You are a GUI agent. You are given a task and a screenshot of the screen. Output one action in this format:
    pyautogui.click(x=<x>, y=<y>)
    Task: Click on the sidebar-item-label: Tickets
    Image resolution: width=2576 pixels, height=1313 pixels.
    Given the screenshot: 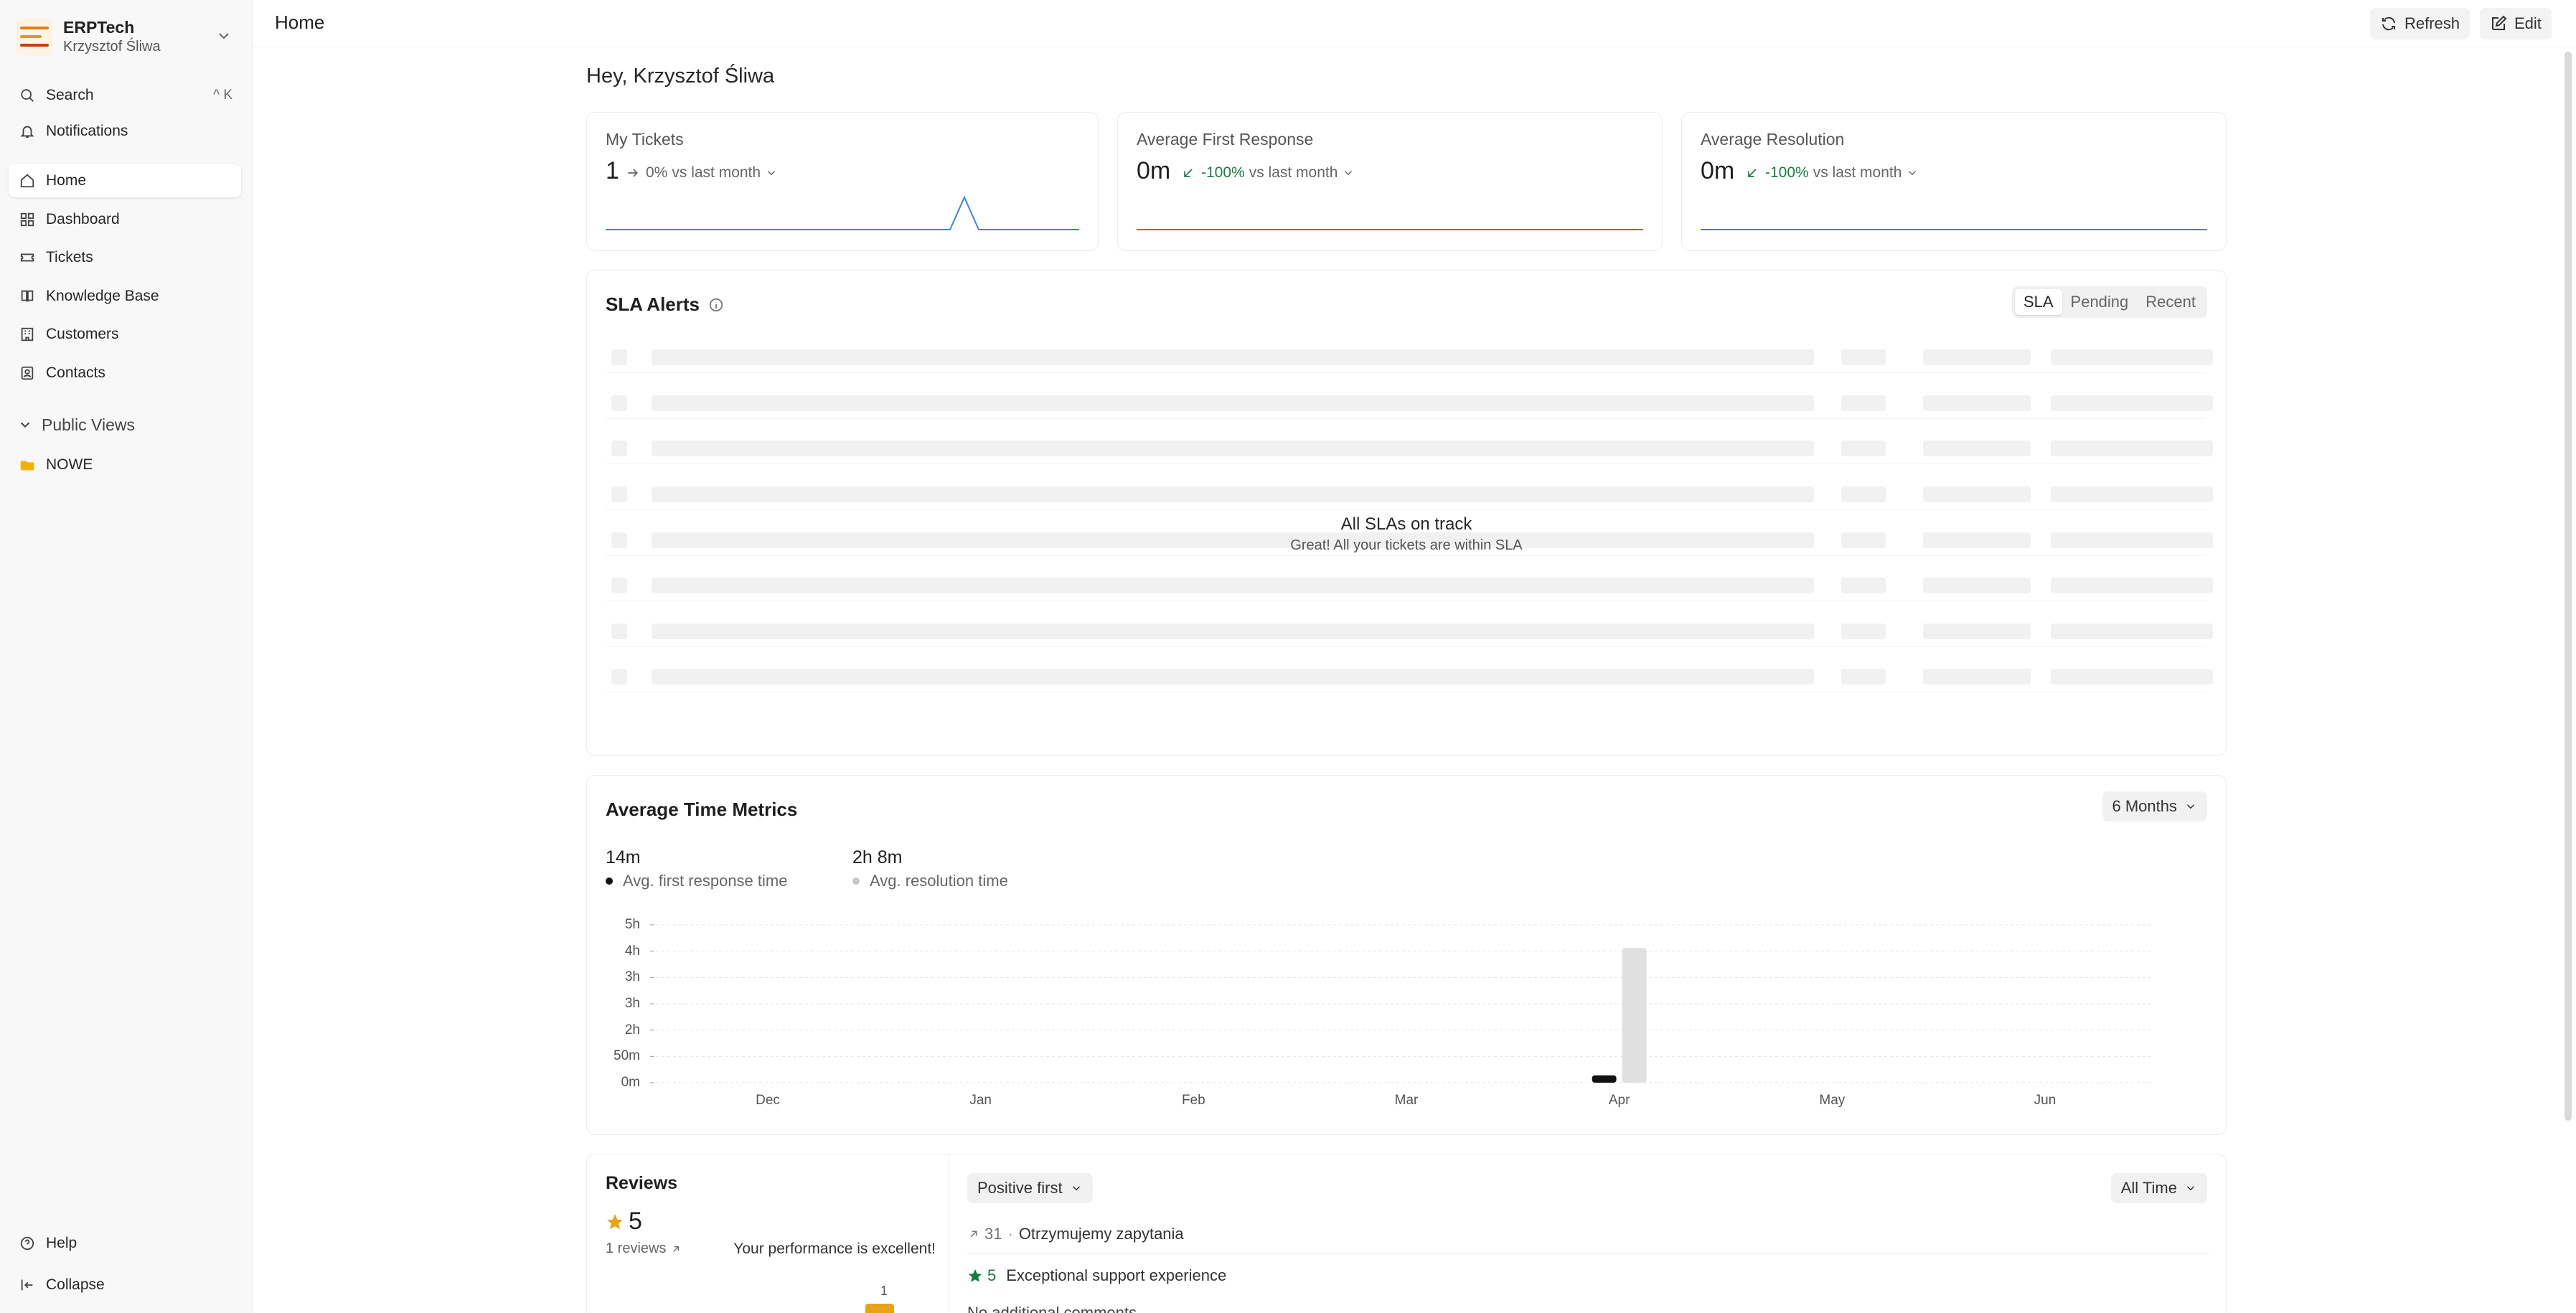 What is the action you would take?
    pyautogui.click(x=69, y=257)
    